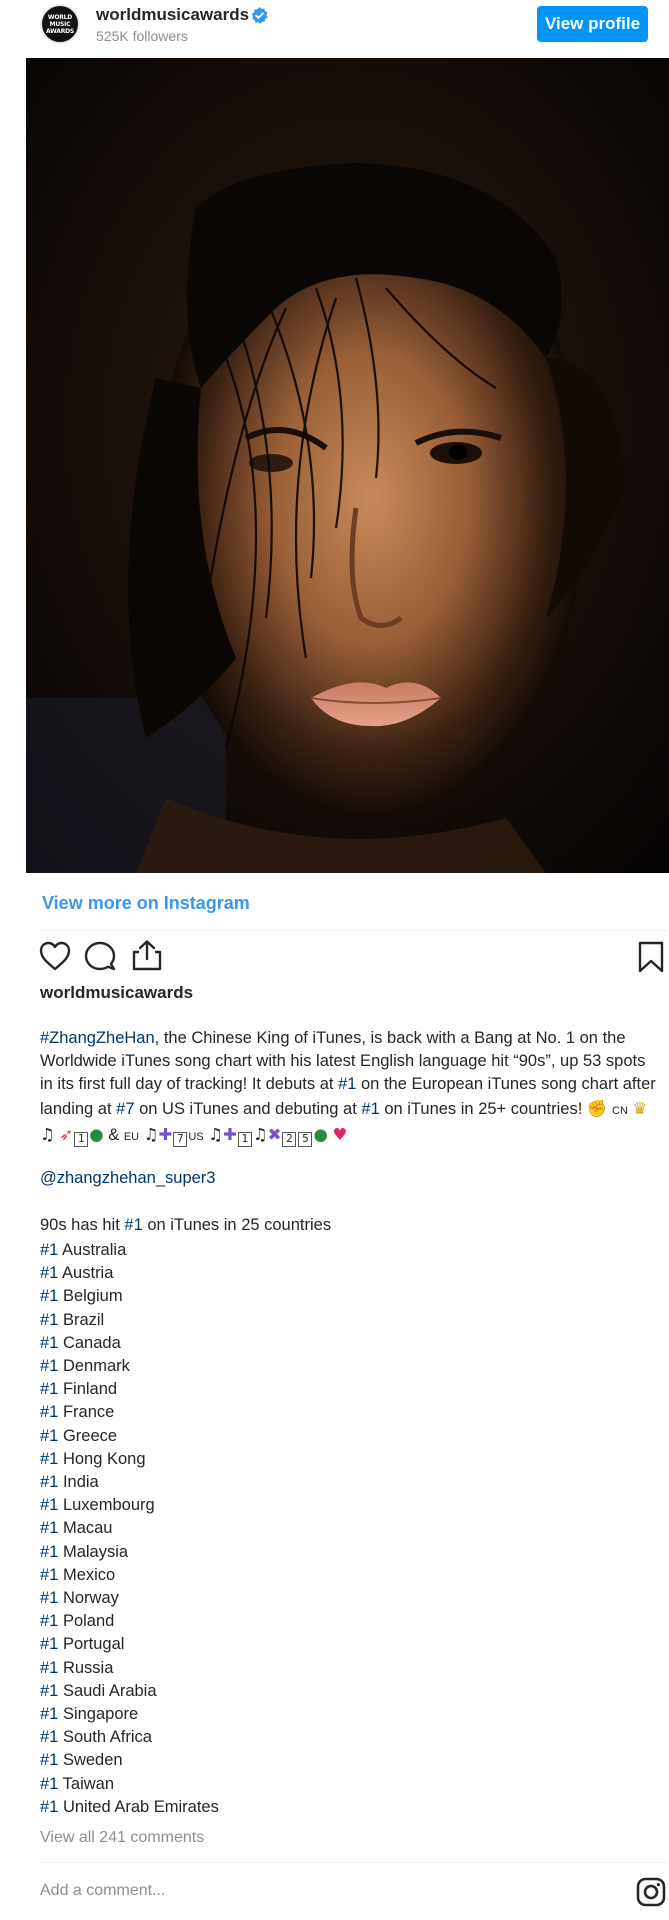  What do you see at coordinates (88, 1783) in the screenshot?
I see `country-name: Taiwan` at bounding box center [88, 1783].